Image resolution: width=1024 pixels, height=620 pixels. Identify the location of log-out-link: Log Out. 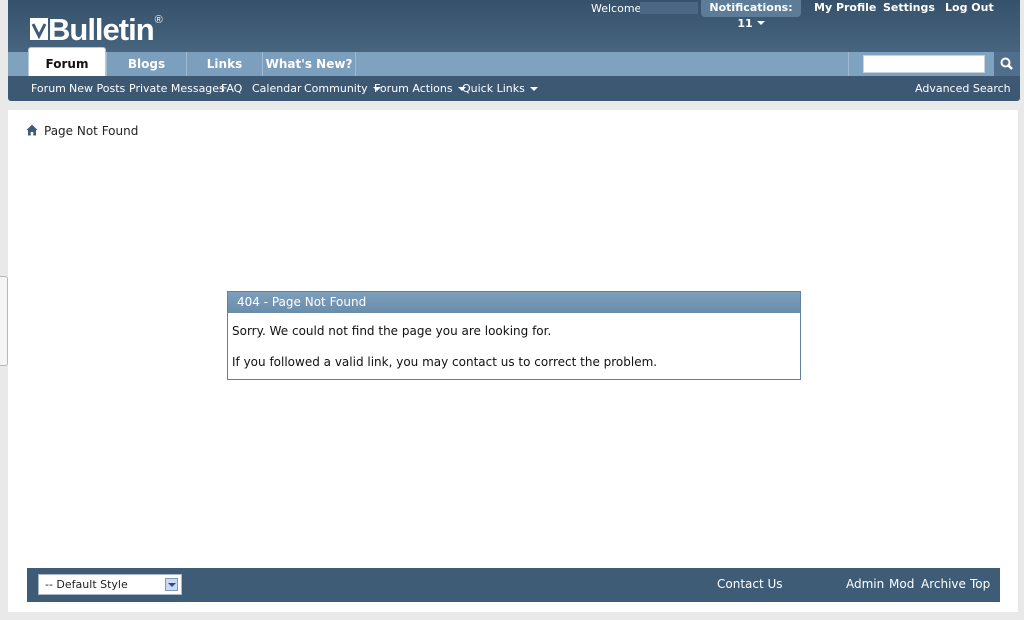
(969, 8).